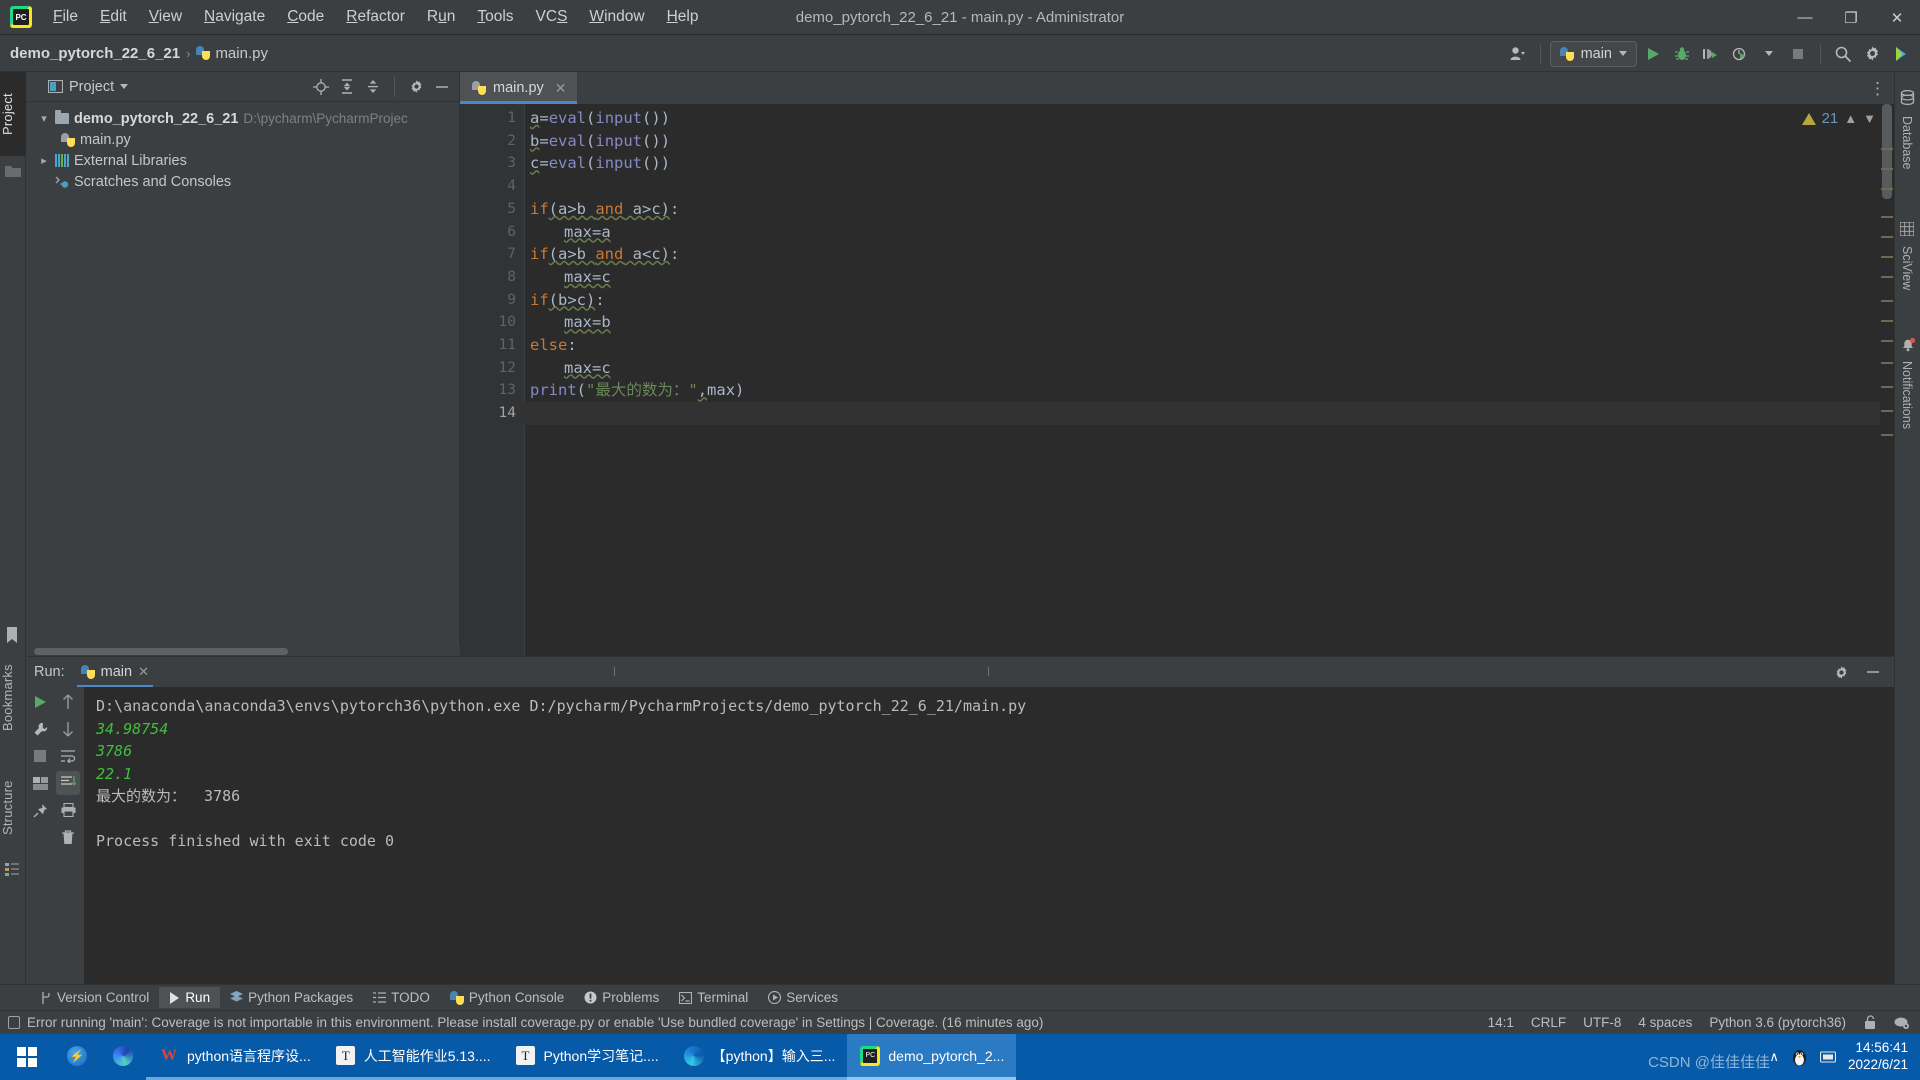 The height and width of the screenshot is (1080, 1920). Describe the element at coordinates (1665, 1022) in the screenshot. I see `indent-setting: 4 spaces` at that location.